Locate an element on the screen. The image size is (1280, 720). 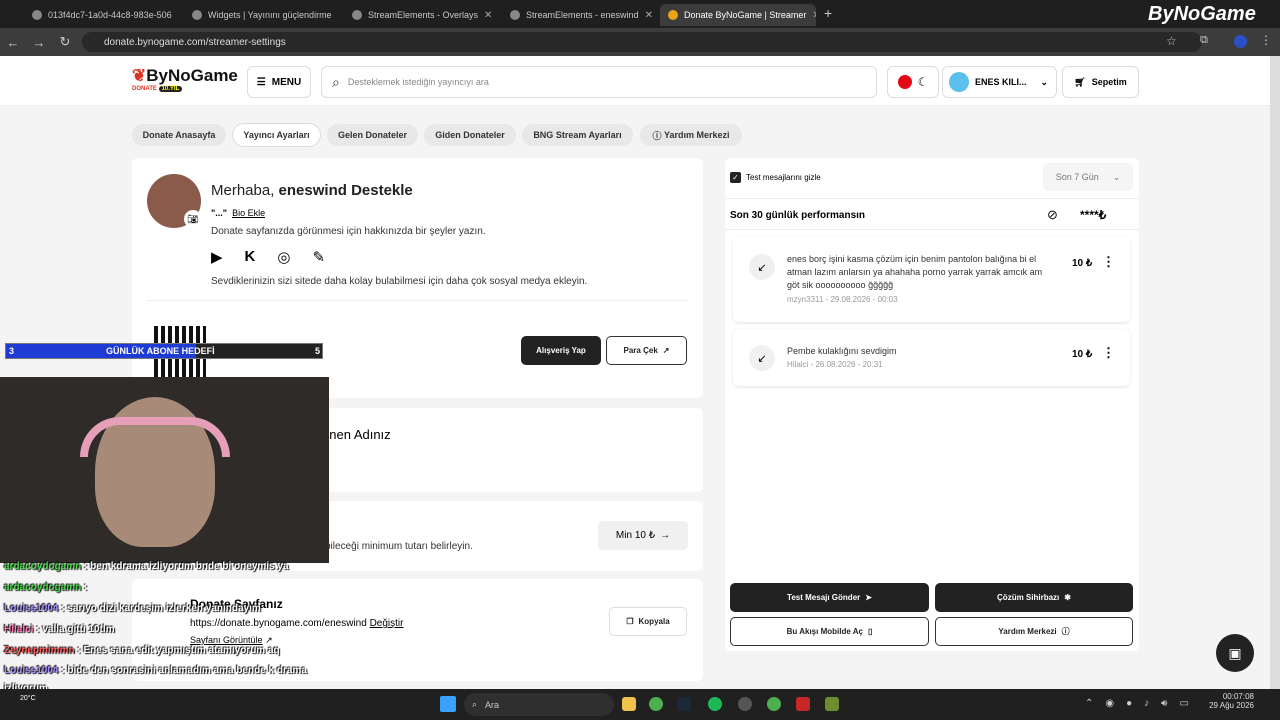
browser-tab-active: Donate ByNoGame | Streamer ✕ is located at coordinates (738, 15).